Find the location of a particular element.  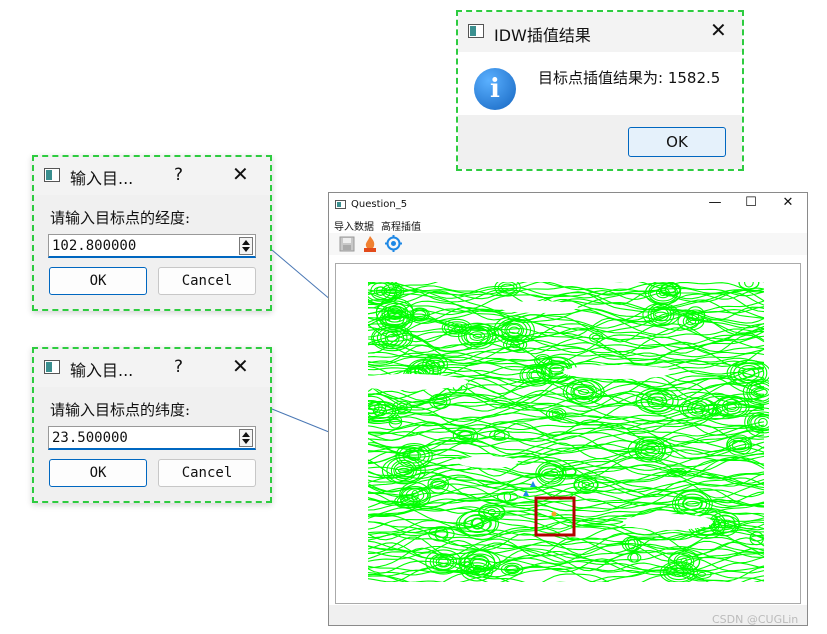

watermark-text: CSDN @CUGLin is located at coordinates (755, 619).